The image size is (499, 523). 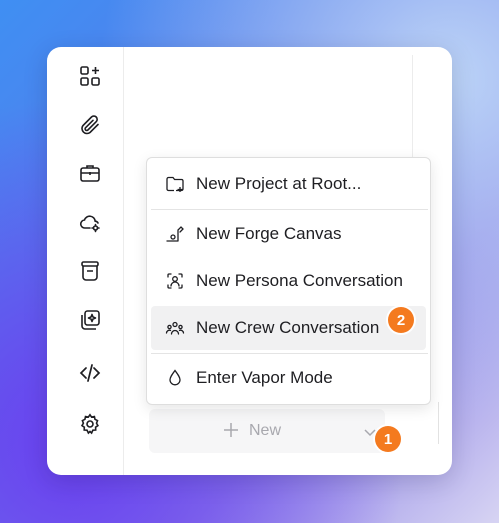 I want to click on menu-item-new-crew-conversation: New Crew Conversation, so click(x=288, y=328).